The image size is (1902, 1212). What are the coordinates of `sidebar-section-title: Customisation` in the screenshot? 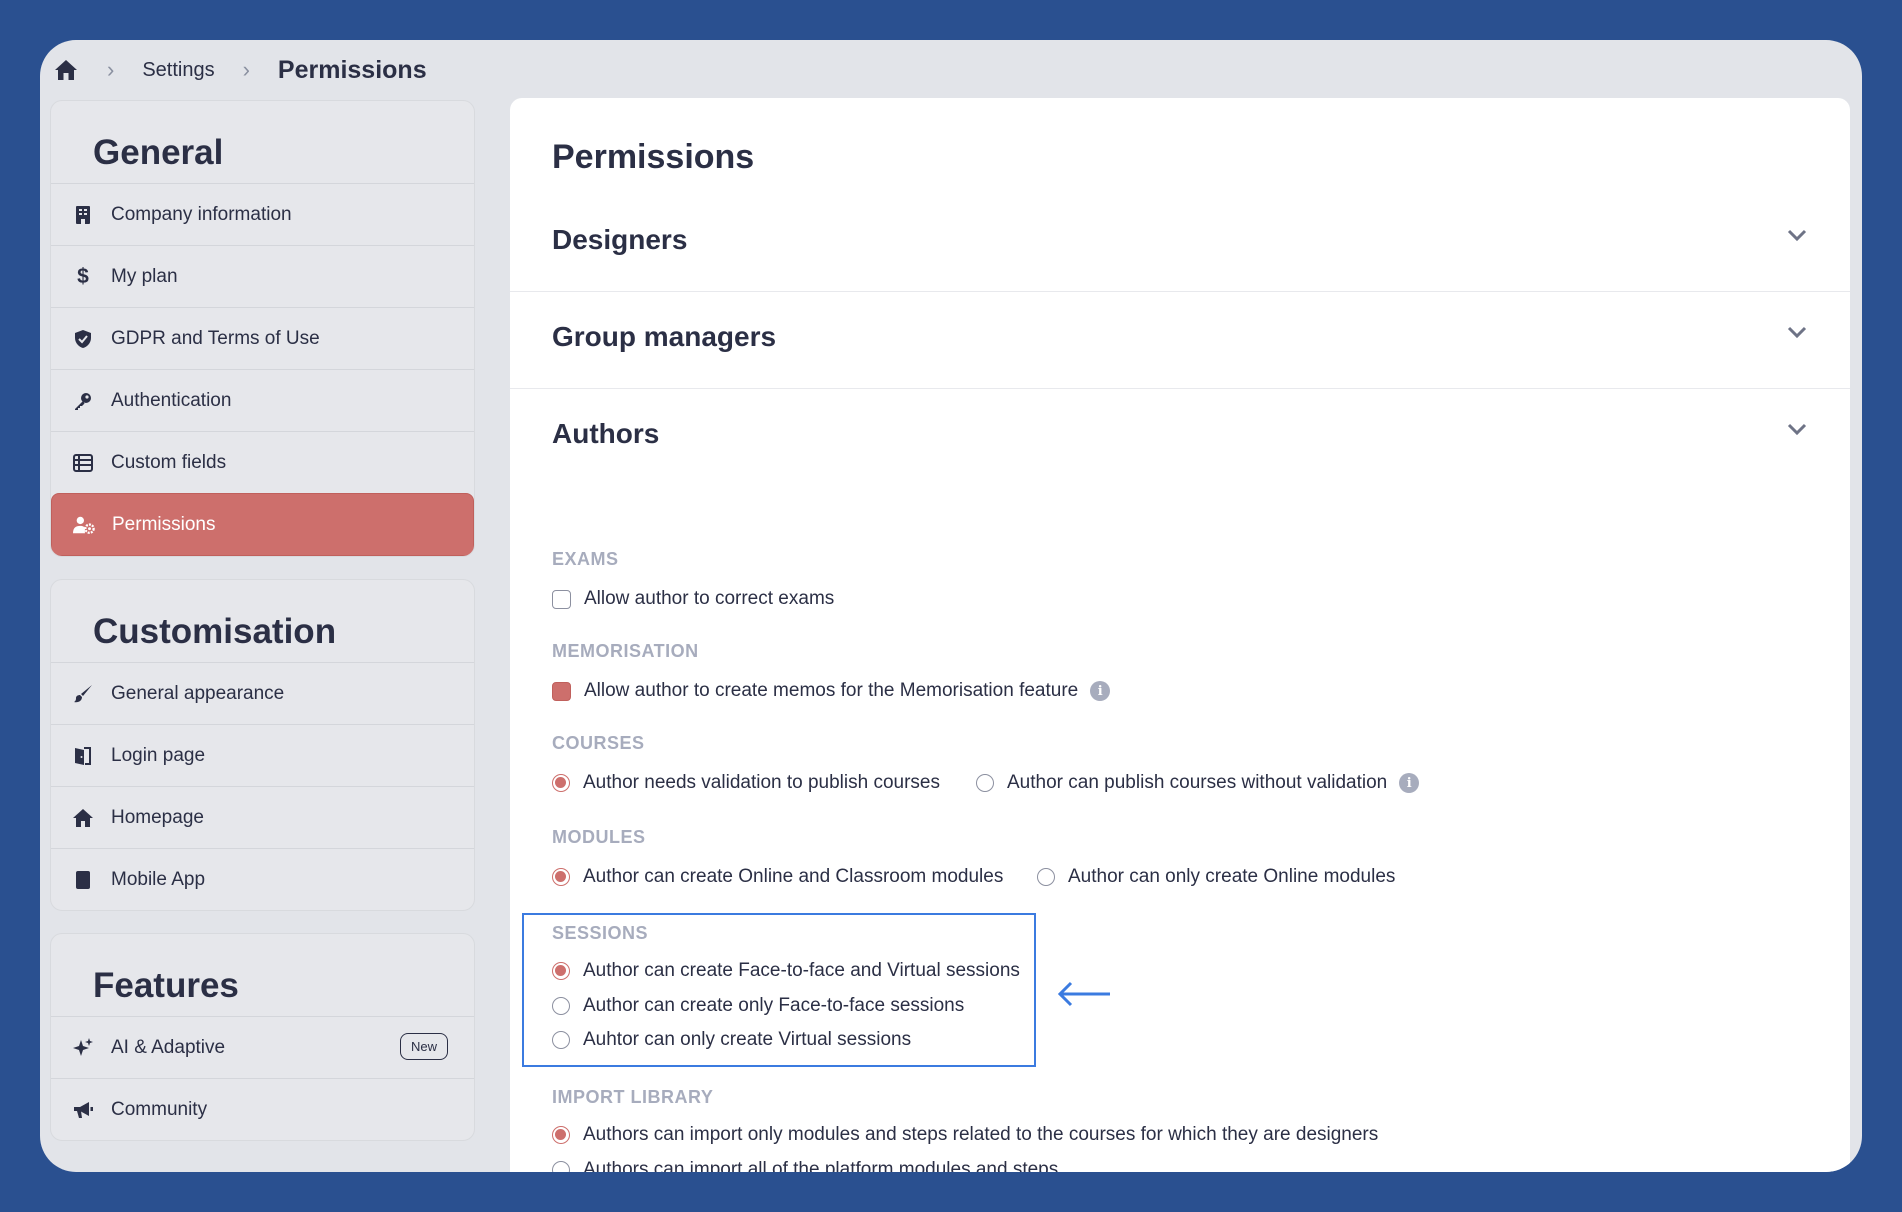 It's located at (215, 631).